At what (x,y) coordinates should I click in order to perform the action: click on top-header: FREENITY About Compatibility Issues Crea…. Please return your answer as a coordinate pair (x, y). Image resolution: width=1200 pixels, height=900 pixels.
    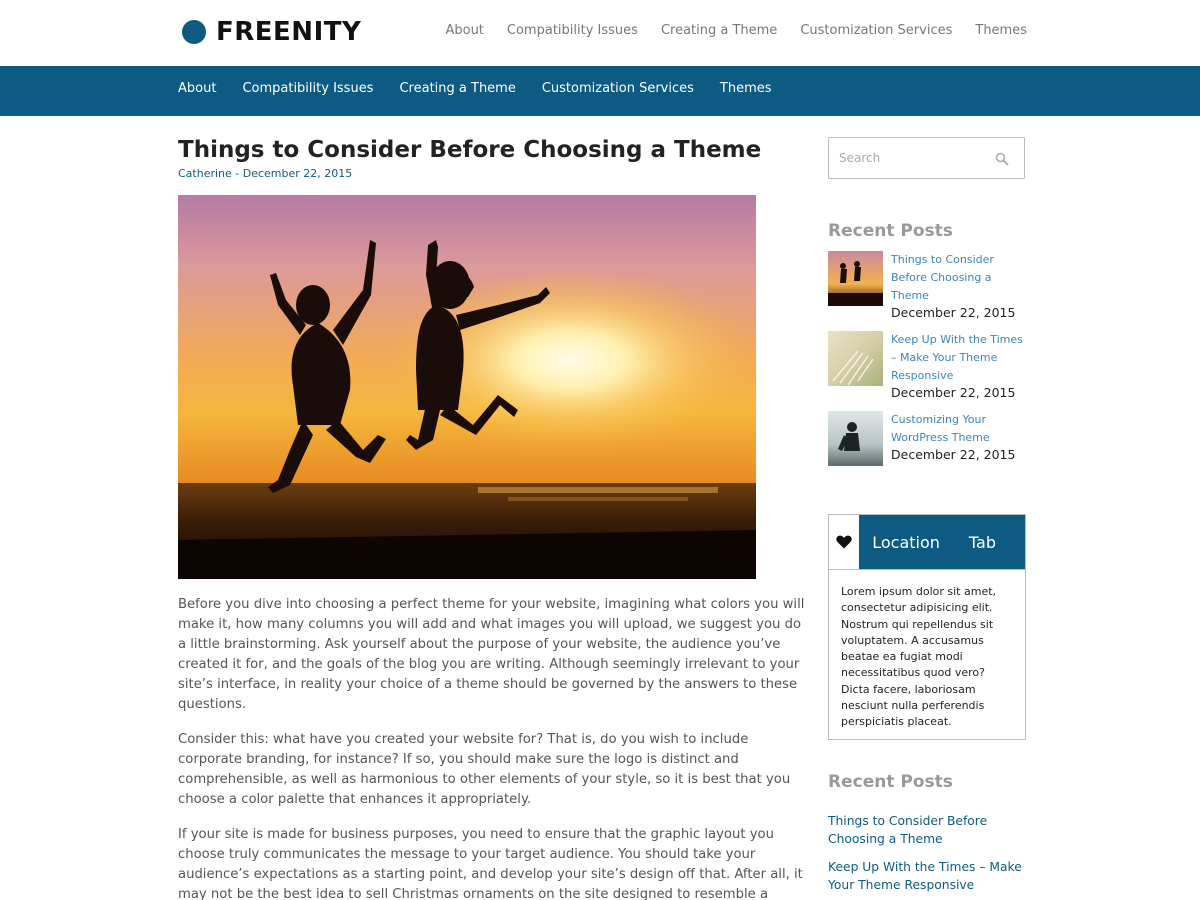
    Looking at the image, I should click on (600, 33).